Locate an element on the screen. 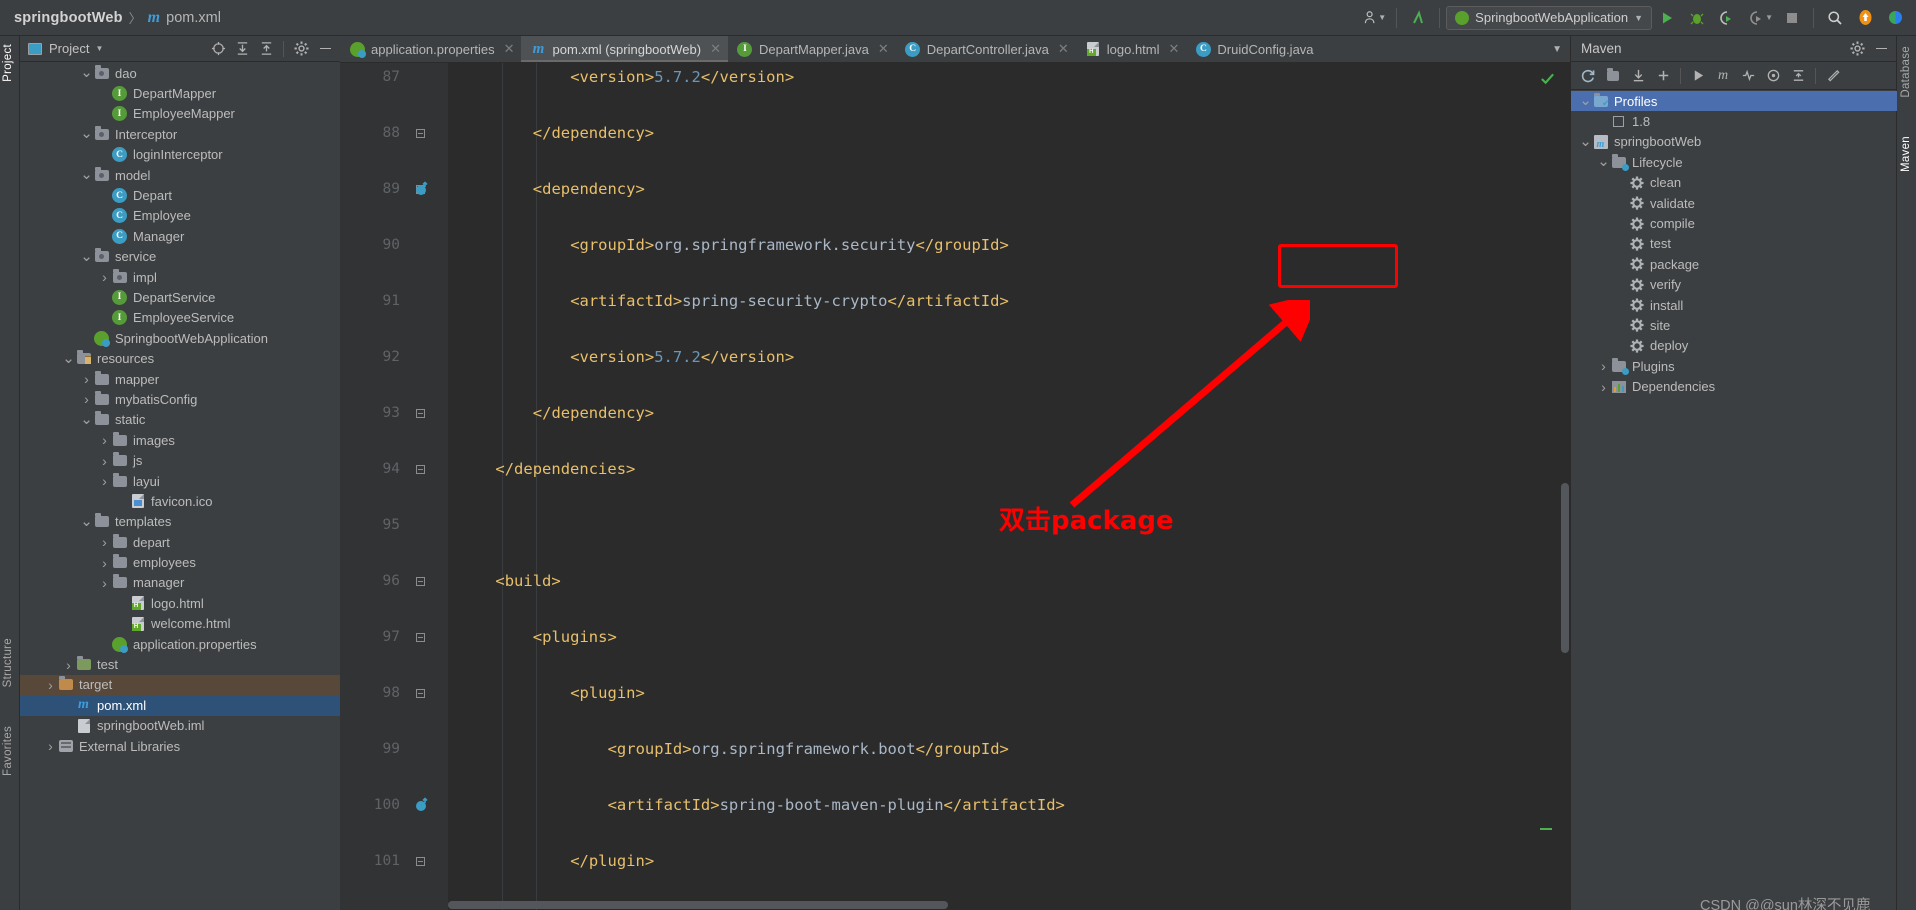  tree-item-depart: C Depart is located at coordinates (180, 195).